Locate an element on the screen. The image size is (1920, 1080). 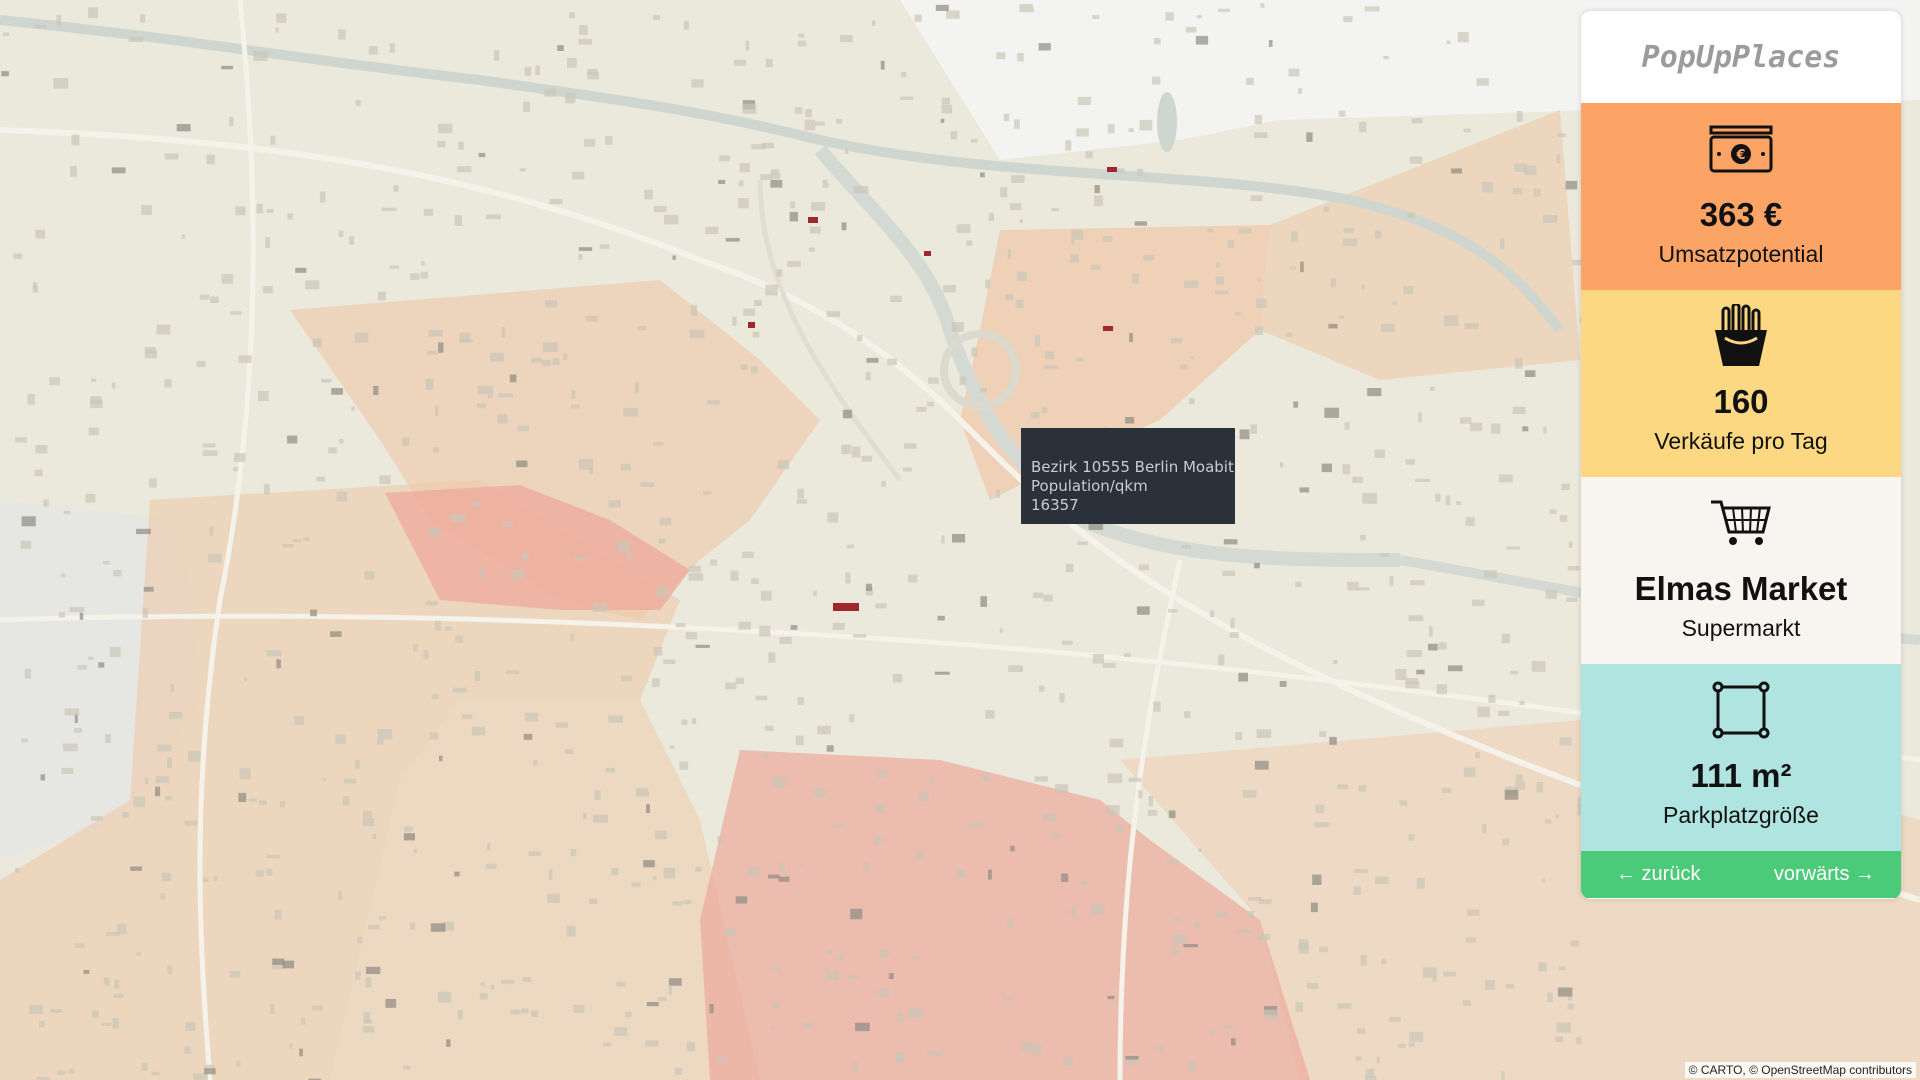
forward-button: vorwärts → is located at coordinates (1824, 874).